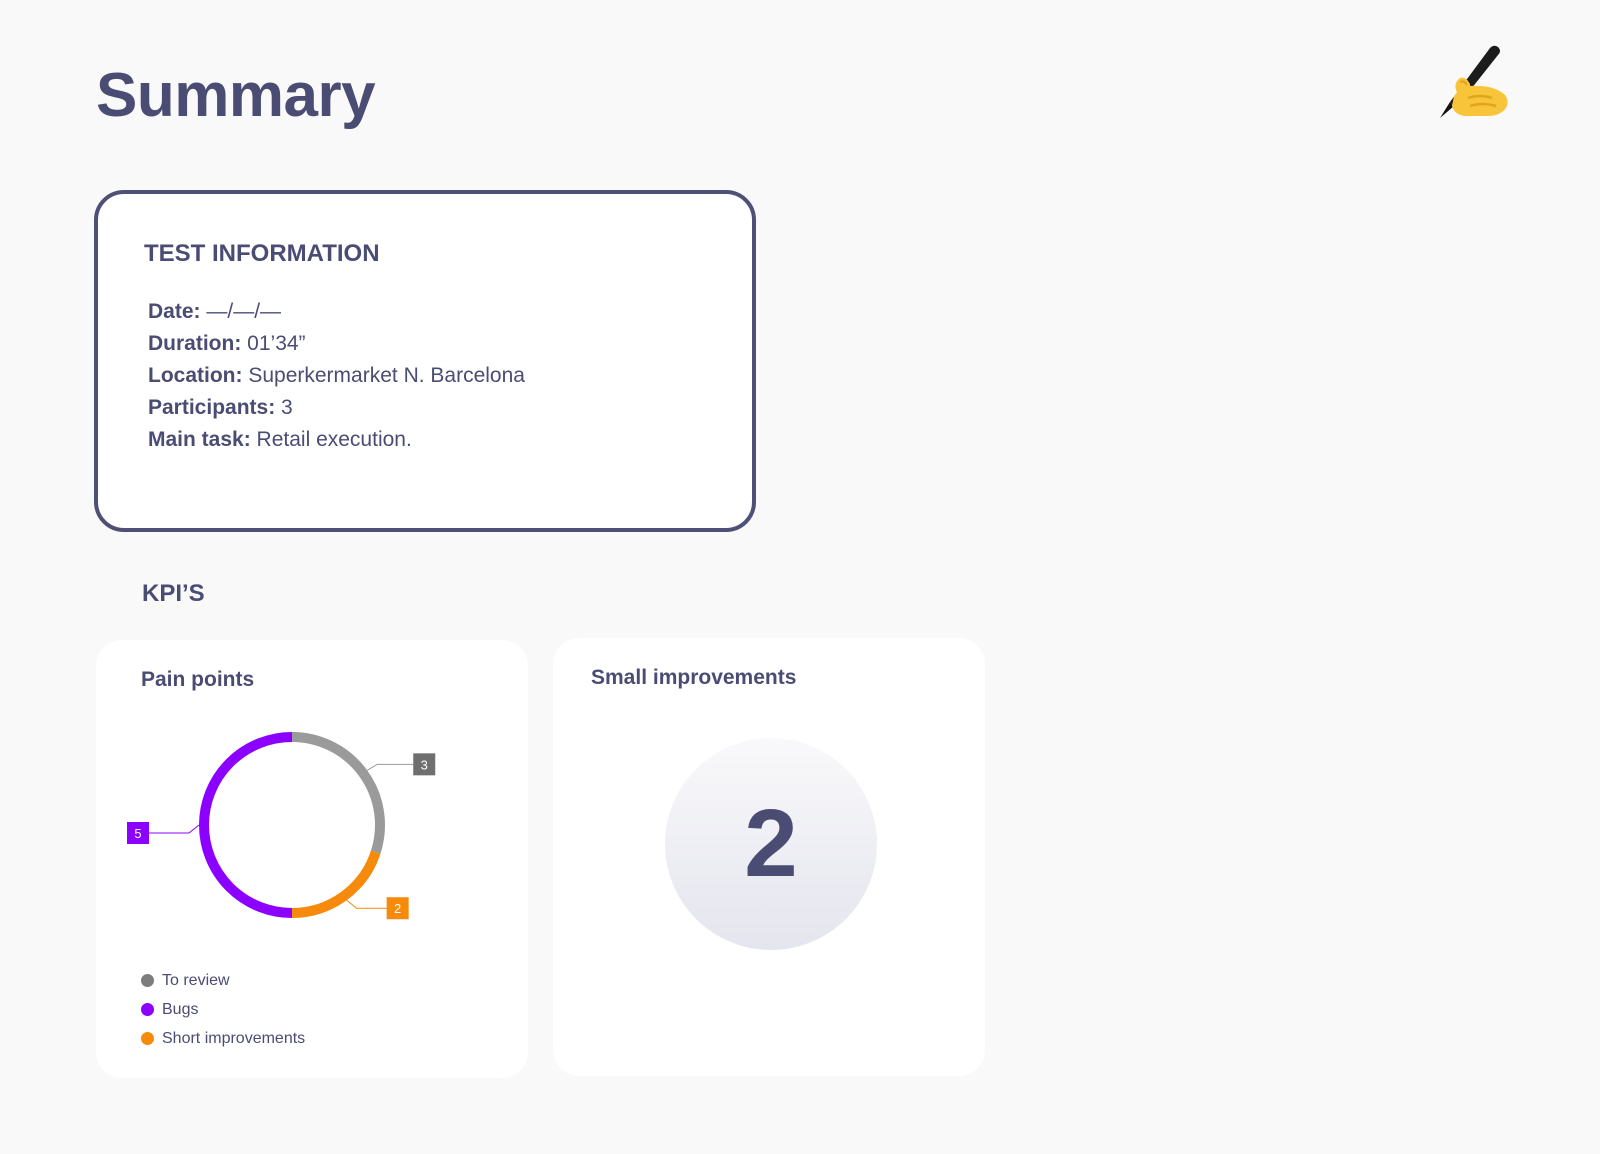 This screenshot has height=1154, width=1600. Describe the element at coordinates (336, 344) in the screenshot. I see `info-row-duration: Duration: 01’34”` at that location.